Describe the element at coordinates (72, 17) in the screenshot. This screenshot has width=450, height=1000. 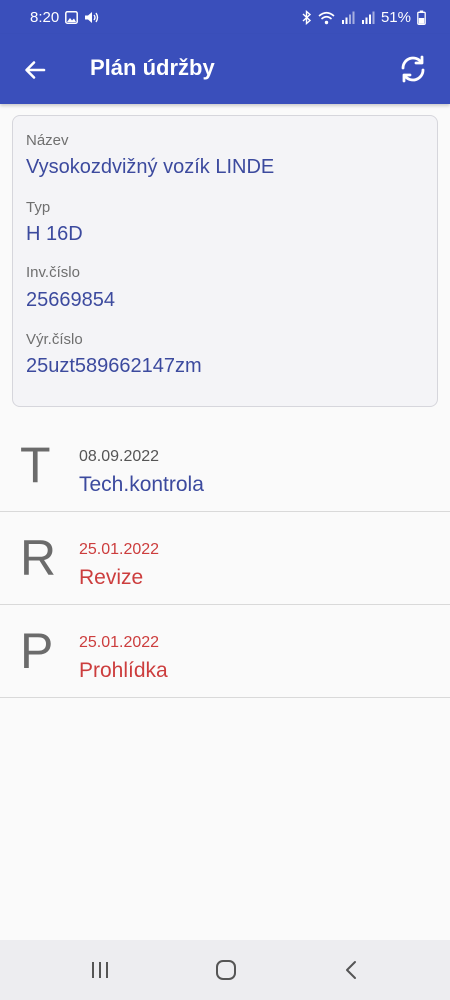
I see `image-icon` at that location.